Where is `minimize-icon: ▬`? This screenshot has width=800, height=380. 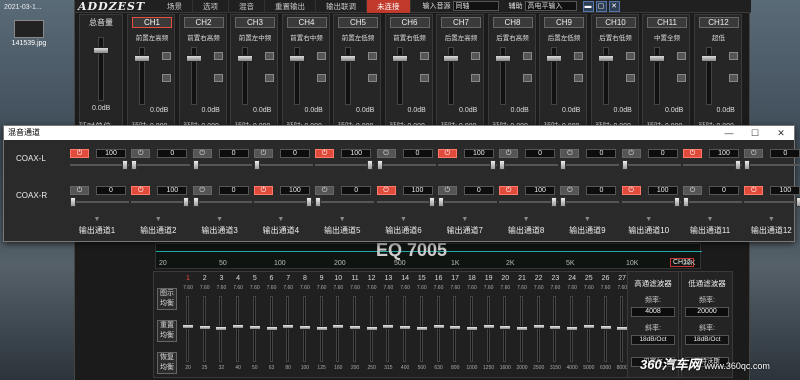
minimize-icon: ▬ is located at coordinates (588, 6).